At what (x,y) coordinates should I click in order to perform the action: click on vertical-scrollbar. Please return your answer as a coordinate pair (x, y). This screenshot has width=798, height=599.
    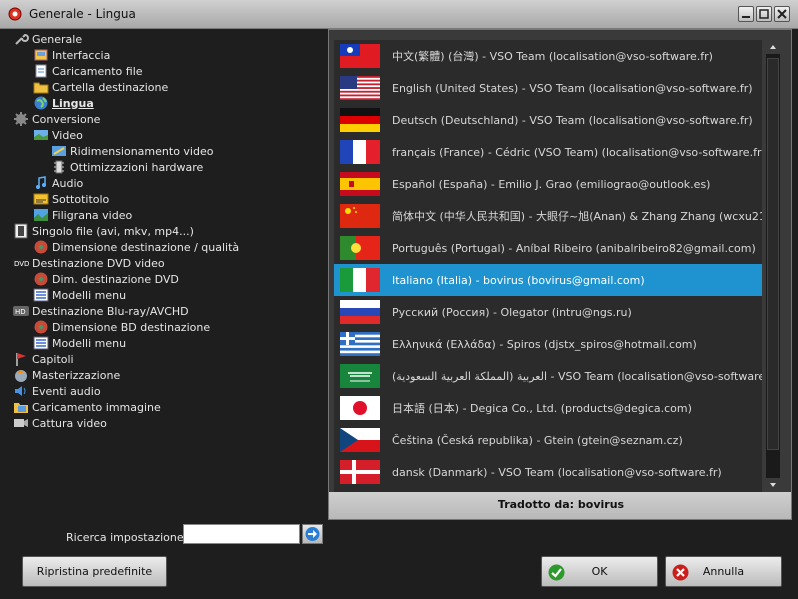
    Looking at the image, I should click on (773, 266).